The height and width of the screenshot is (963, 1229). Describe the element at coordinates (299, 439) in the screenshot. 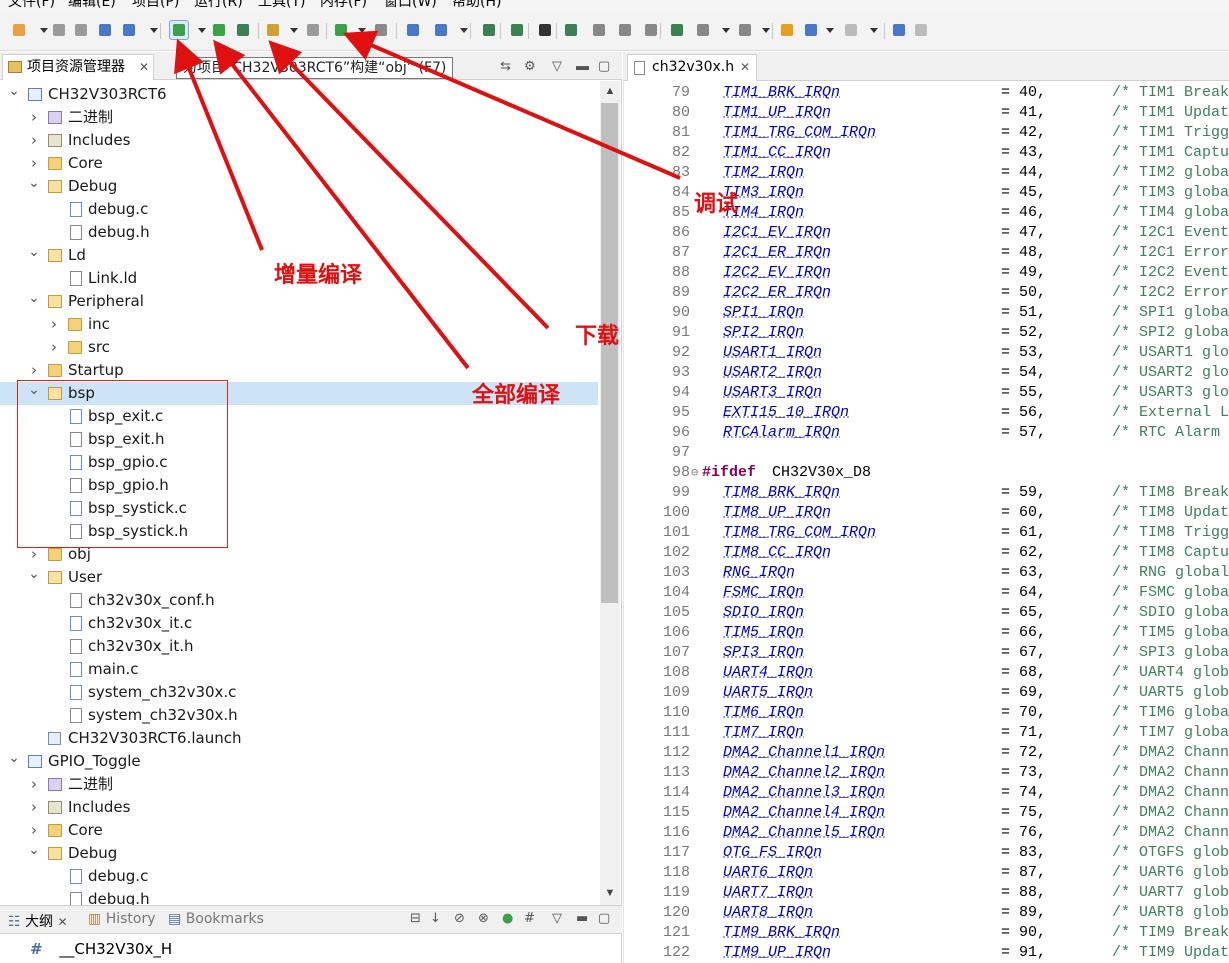

I see `tree-item: bsp_exit.h` at that location.